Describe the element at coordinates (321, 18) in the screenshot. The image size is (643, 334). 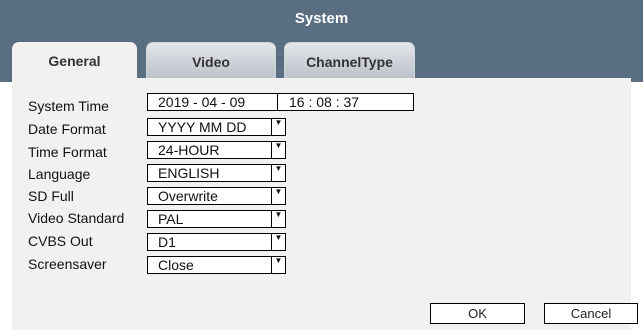
I see `window-title: System` at that location.